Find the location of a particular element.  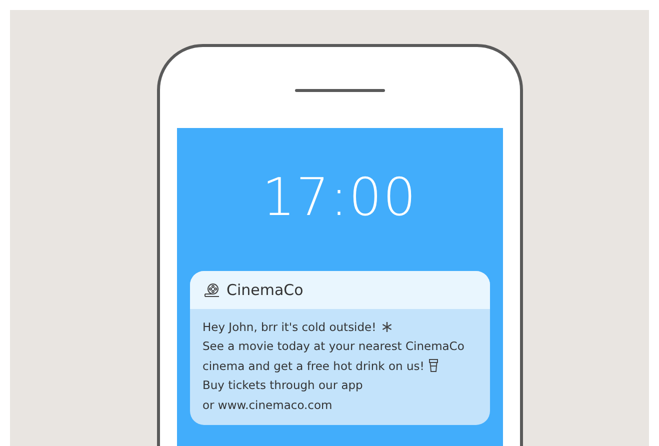

message-text: Buy tickets through our app is located at coordinates (282, 385).